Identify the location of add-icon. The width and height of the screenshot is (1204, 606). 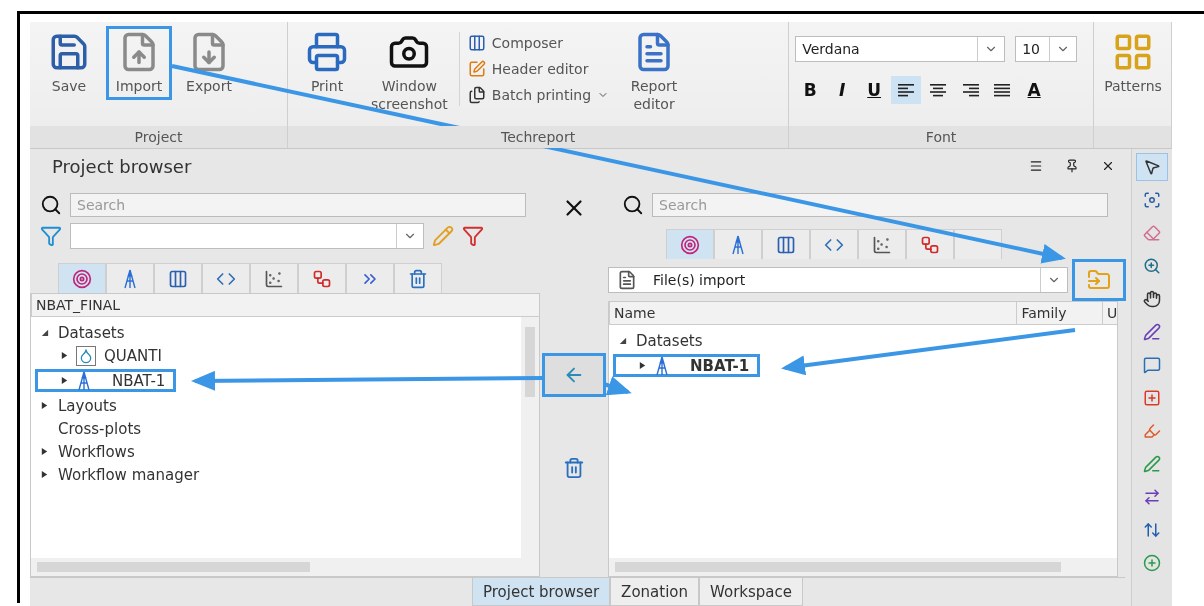
(1152, 563).